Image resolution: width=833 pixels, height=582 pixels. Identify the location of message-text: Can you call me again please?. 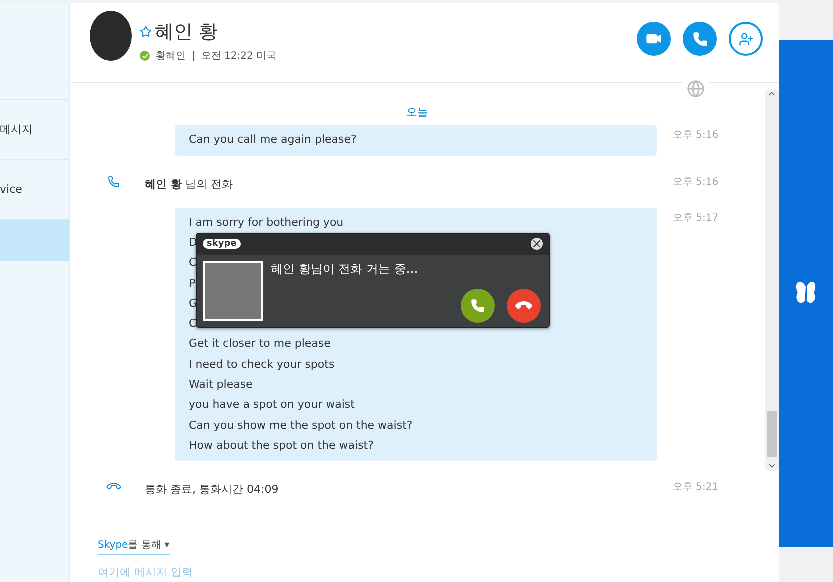
(273, 140).